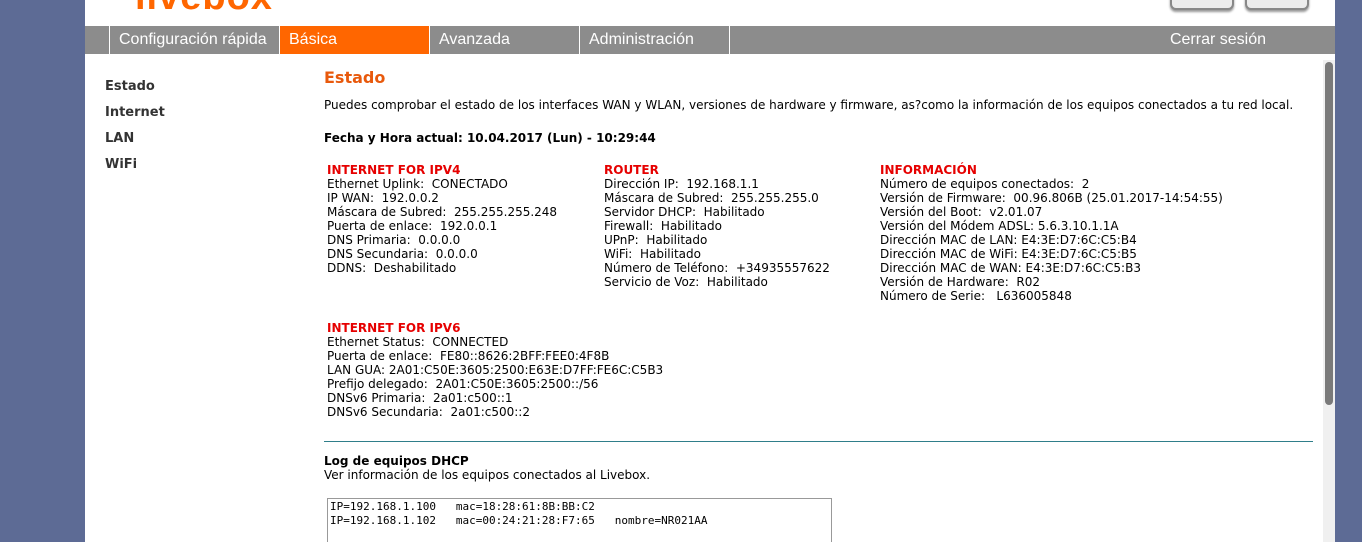 The height and width of the screenshot is (542, 1362). I want to click on ipv4-row: Puerta de enlace: 192.0.0.1, so click(412, 226).